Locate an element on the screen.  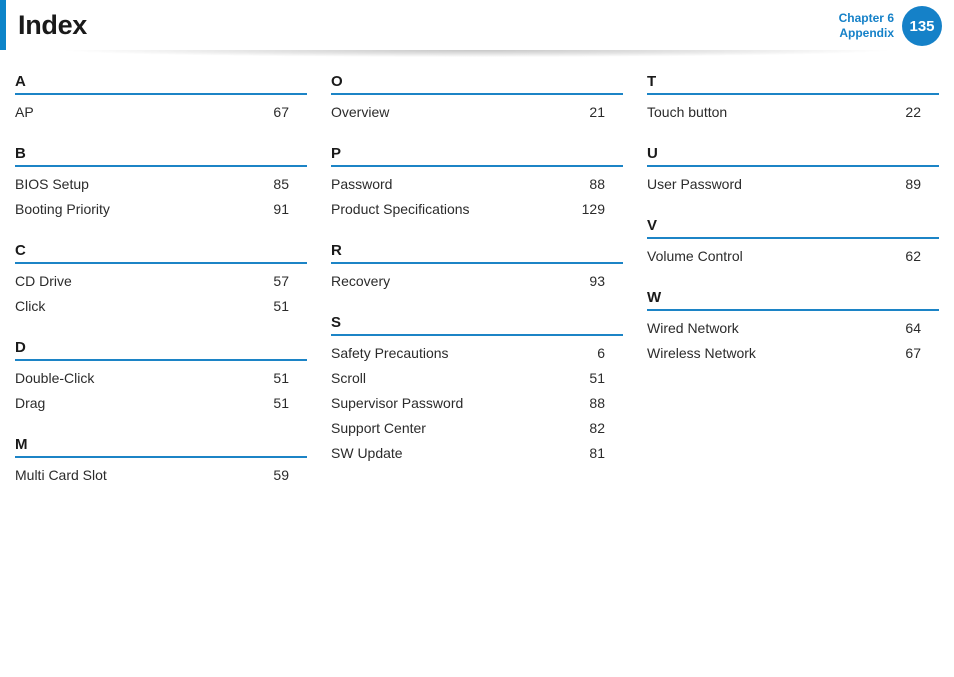
index-entry-page-number: 85 is located at coordinates (281, 184).